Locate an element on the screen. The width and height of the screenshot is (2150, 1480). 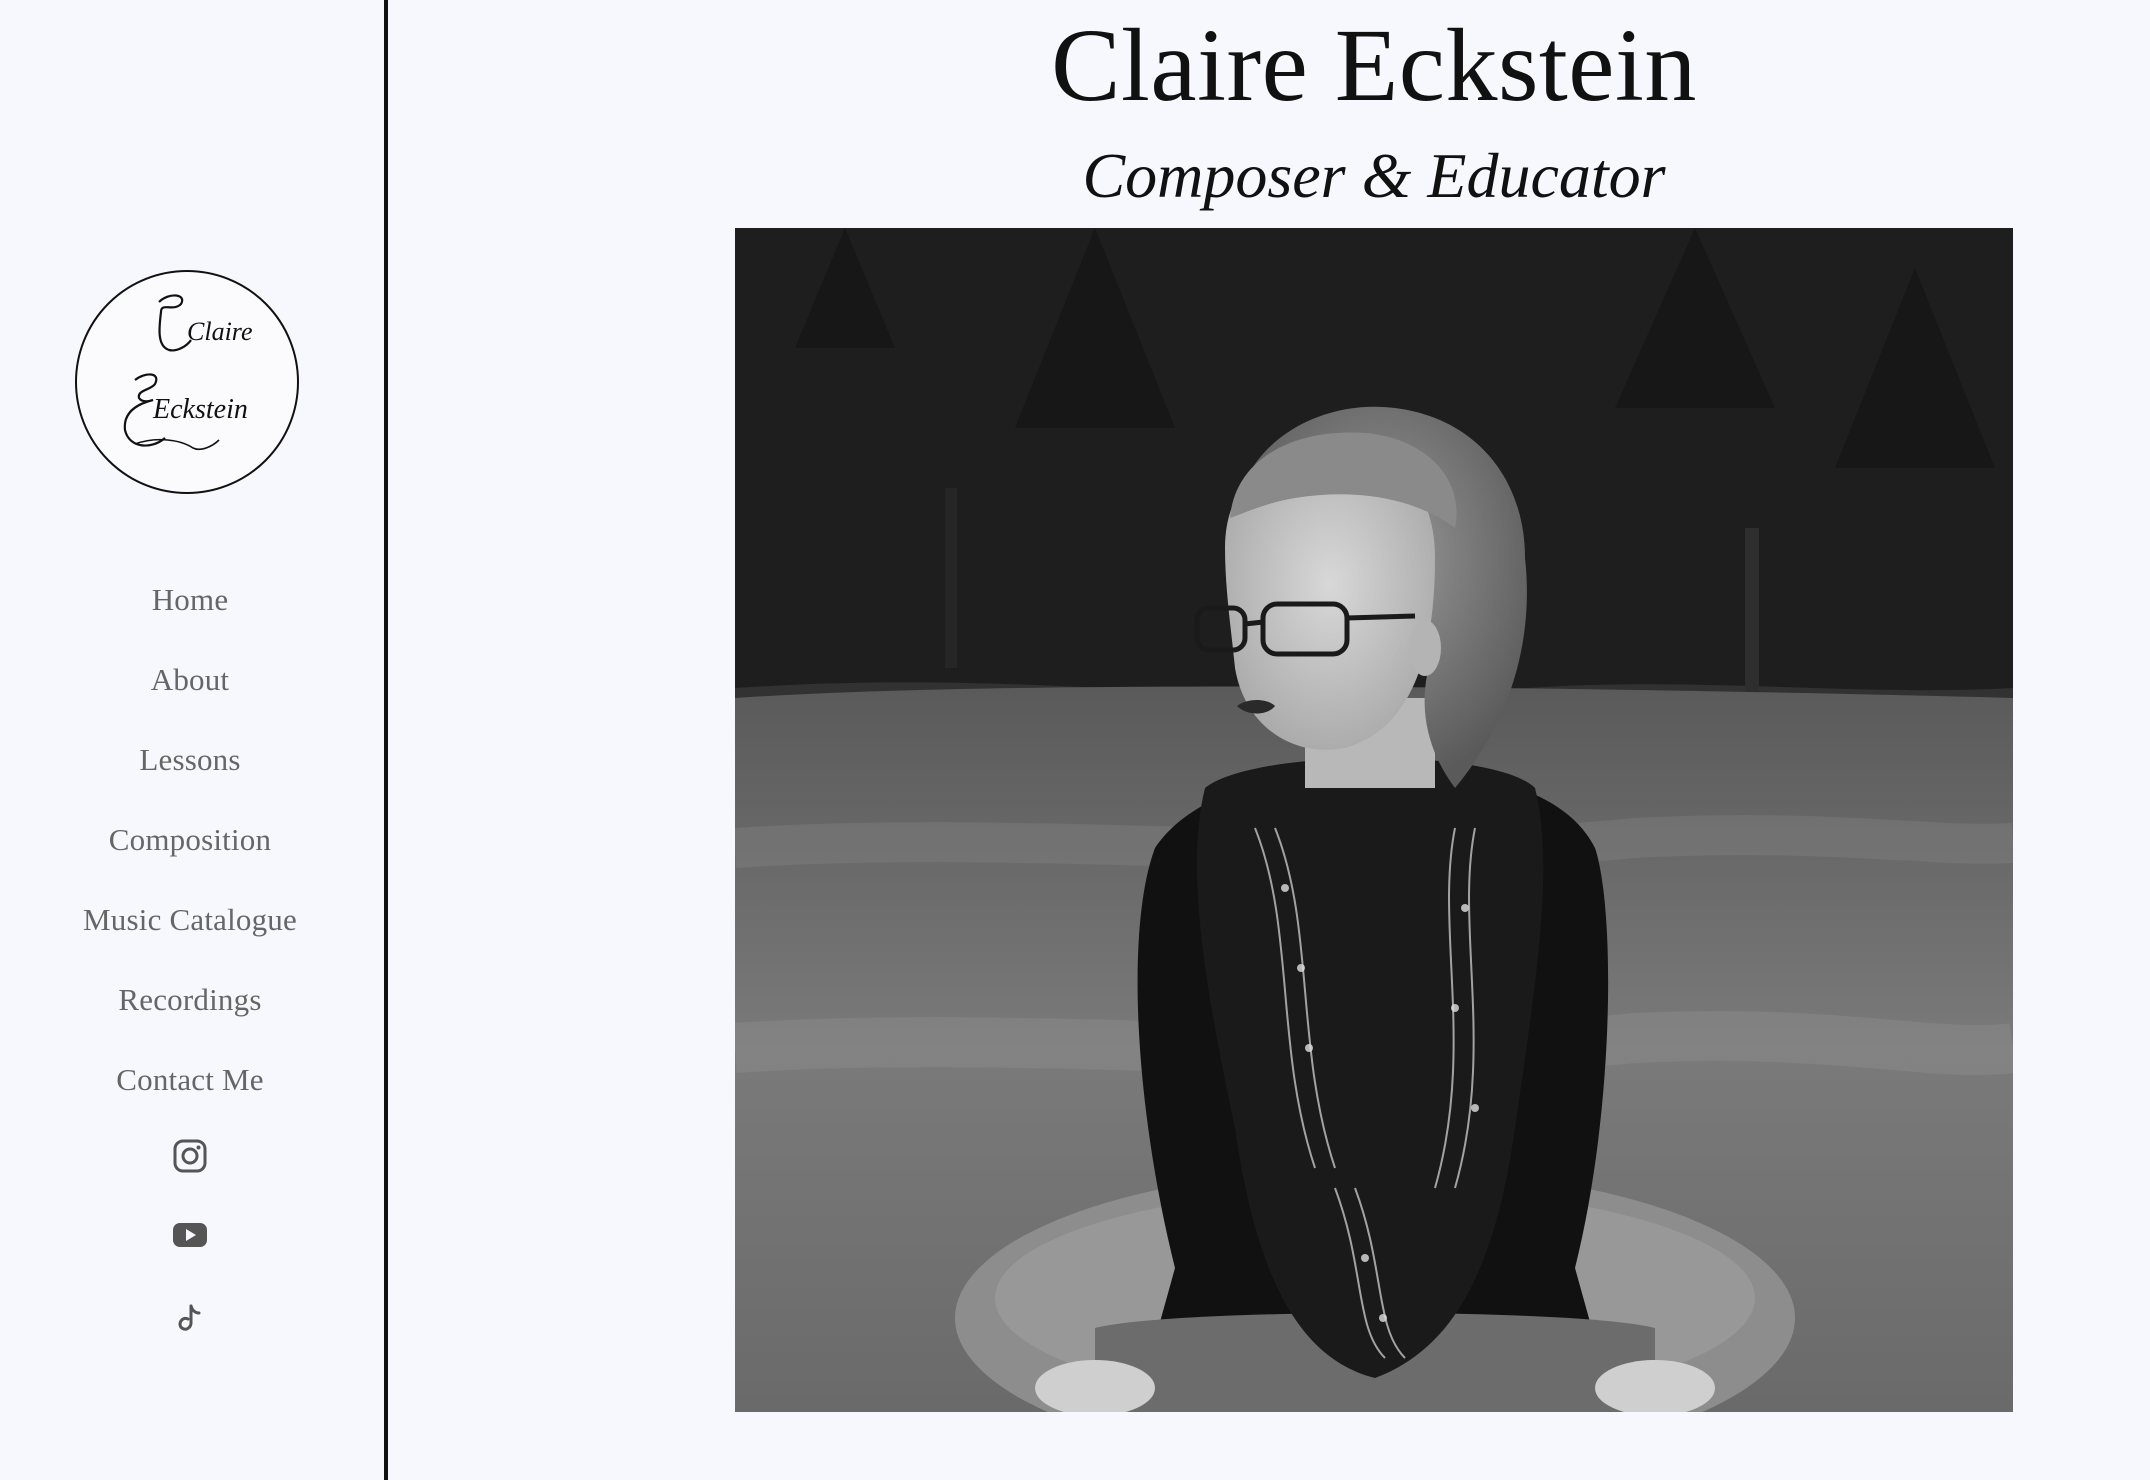
tiktok-icon is located at coordinates (189, 1317).